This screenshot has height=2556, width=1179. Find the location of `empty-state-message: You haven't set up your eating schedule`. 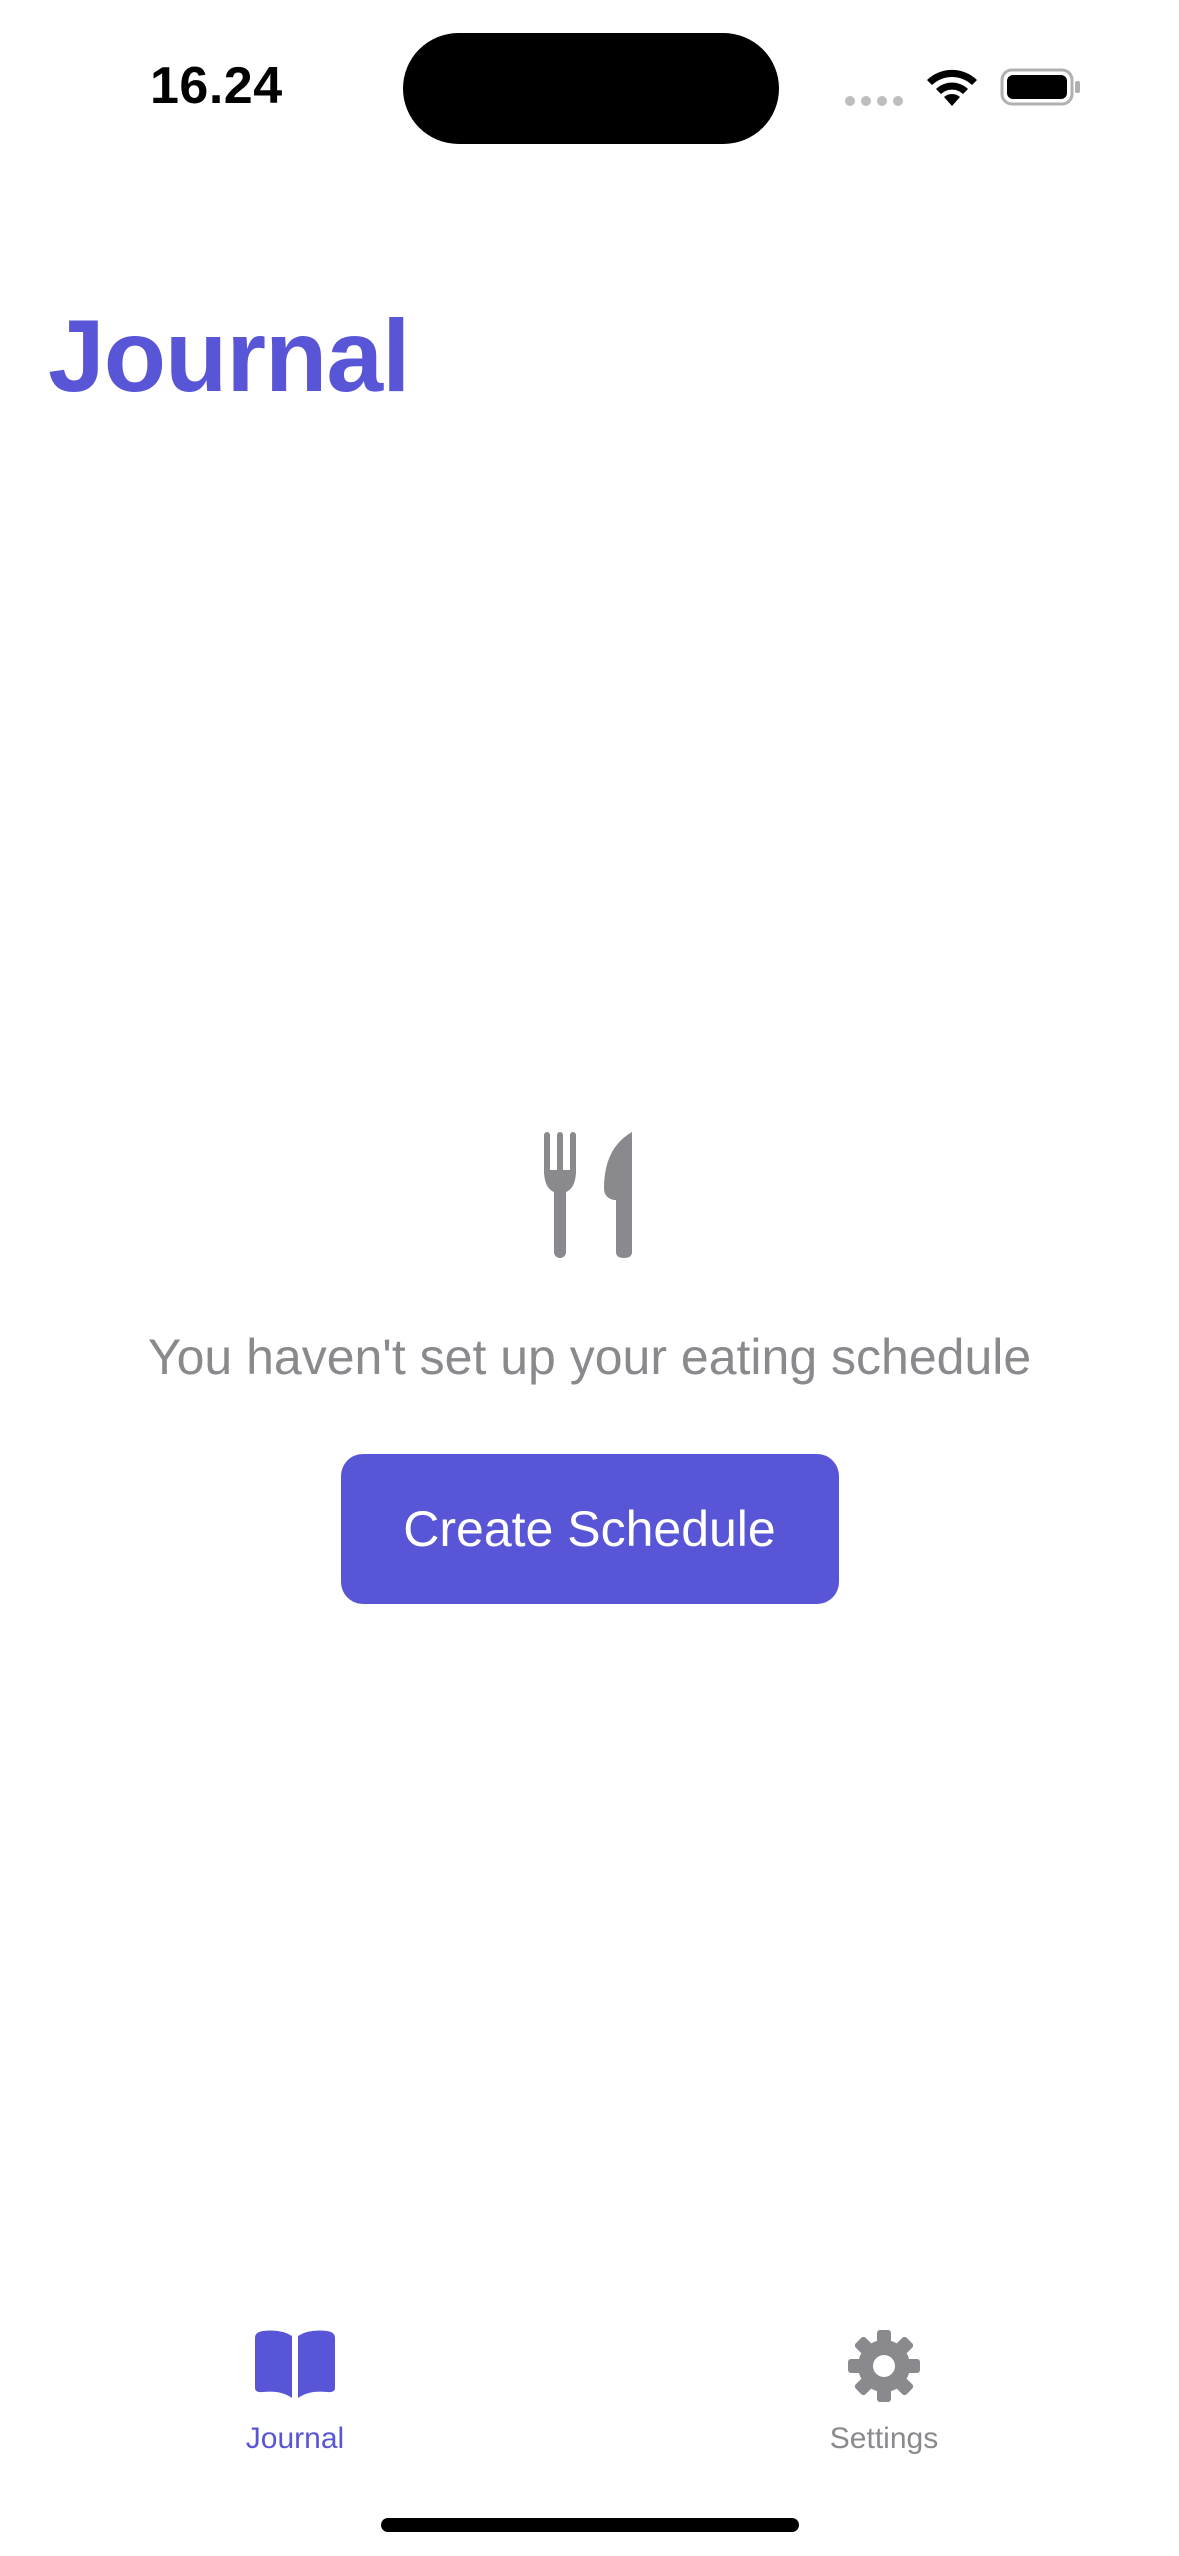

empty-state-message: You haven't set up your eating schedule is located at coordinates (589, 1357).